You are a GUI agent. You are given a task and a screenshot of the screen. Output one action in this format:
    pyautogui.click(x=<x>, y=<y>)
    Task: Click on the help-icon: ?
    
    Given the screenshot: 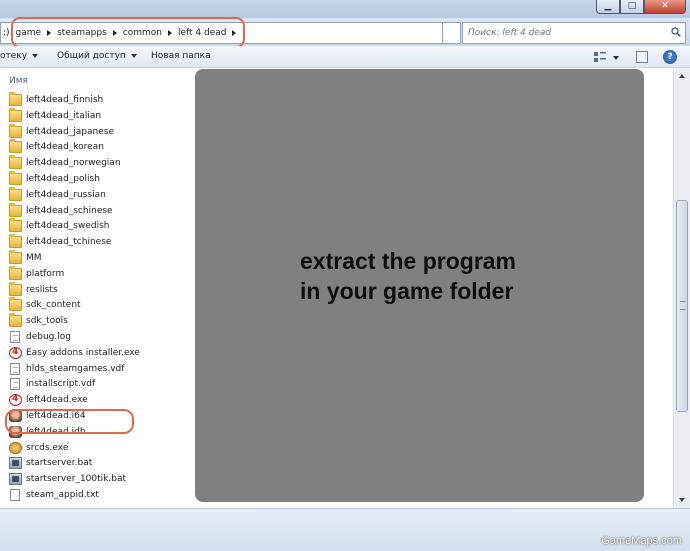 What is the action you would take?
    pyautogui.click(x=670, y=57)
    